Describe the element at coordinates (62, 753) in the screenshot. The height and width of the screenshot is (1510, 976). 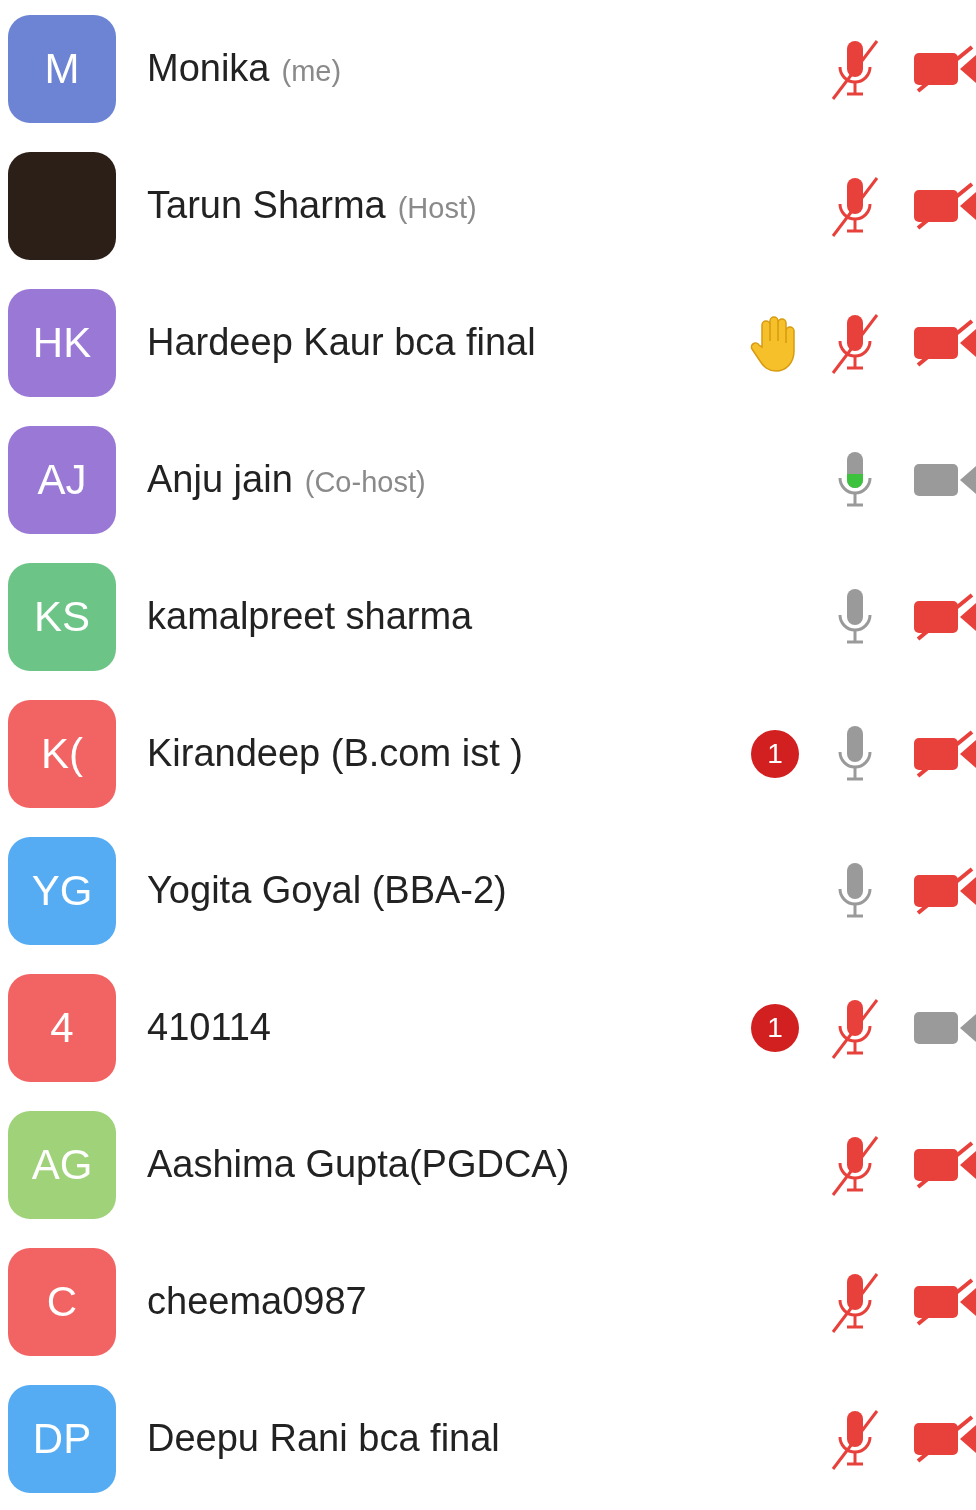
I see `avatar: K(` at that location.